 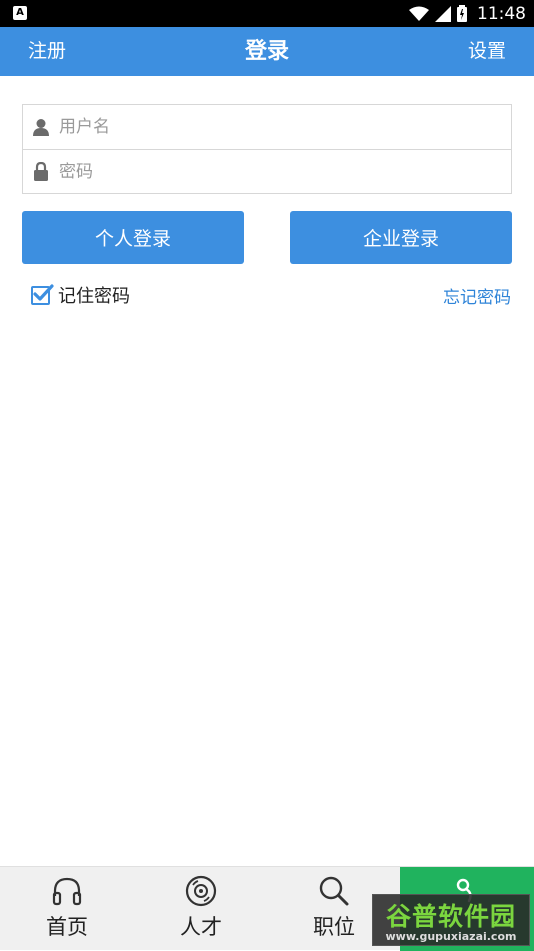 What do you see at coordinates (267, 13) in the screenshot?
I see `status-bar: A 11:48` at bounding box center [267, 13].